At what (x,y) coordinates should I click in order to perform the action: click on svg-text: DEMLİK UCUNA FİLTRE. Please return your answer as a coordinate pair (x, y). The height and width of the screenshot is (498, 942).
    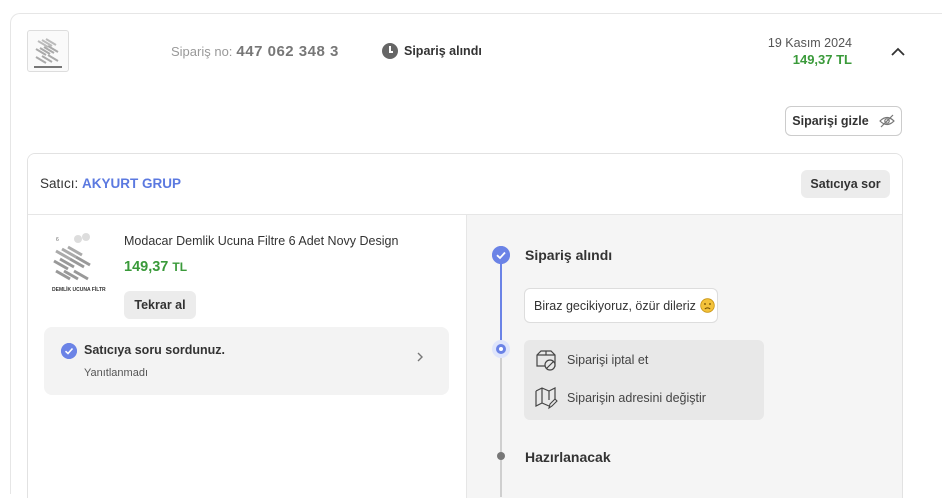
    Looking at the image, I should click on (79, 289).